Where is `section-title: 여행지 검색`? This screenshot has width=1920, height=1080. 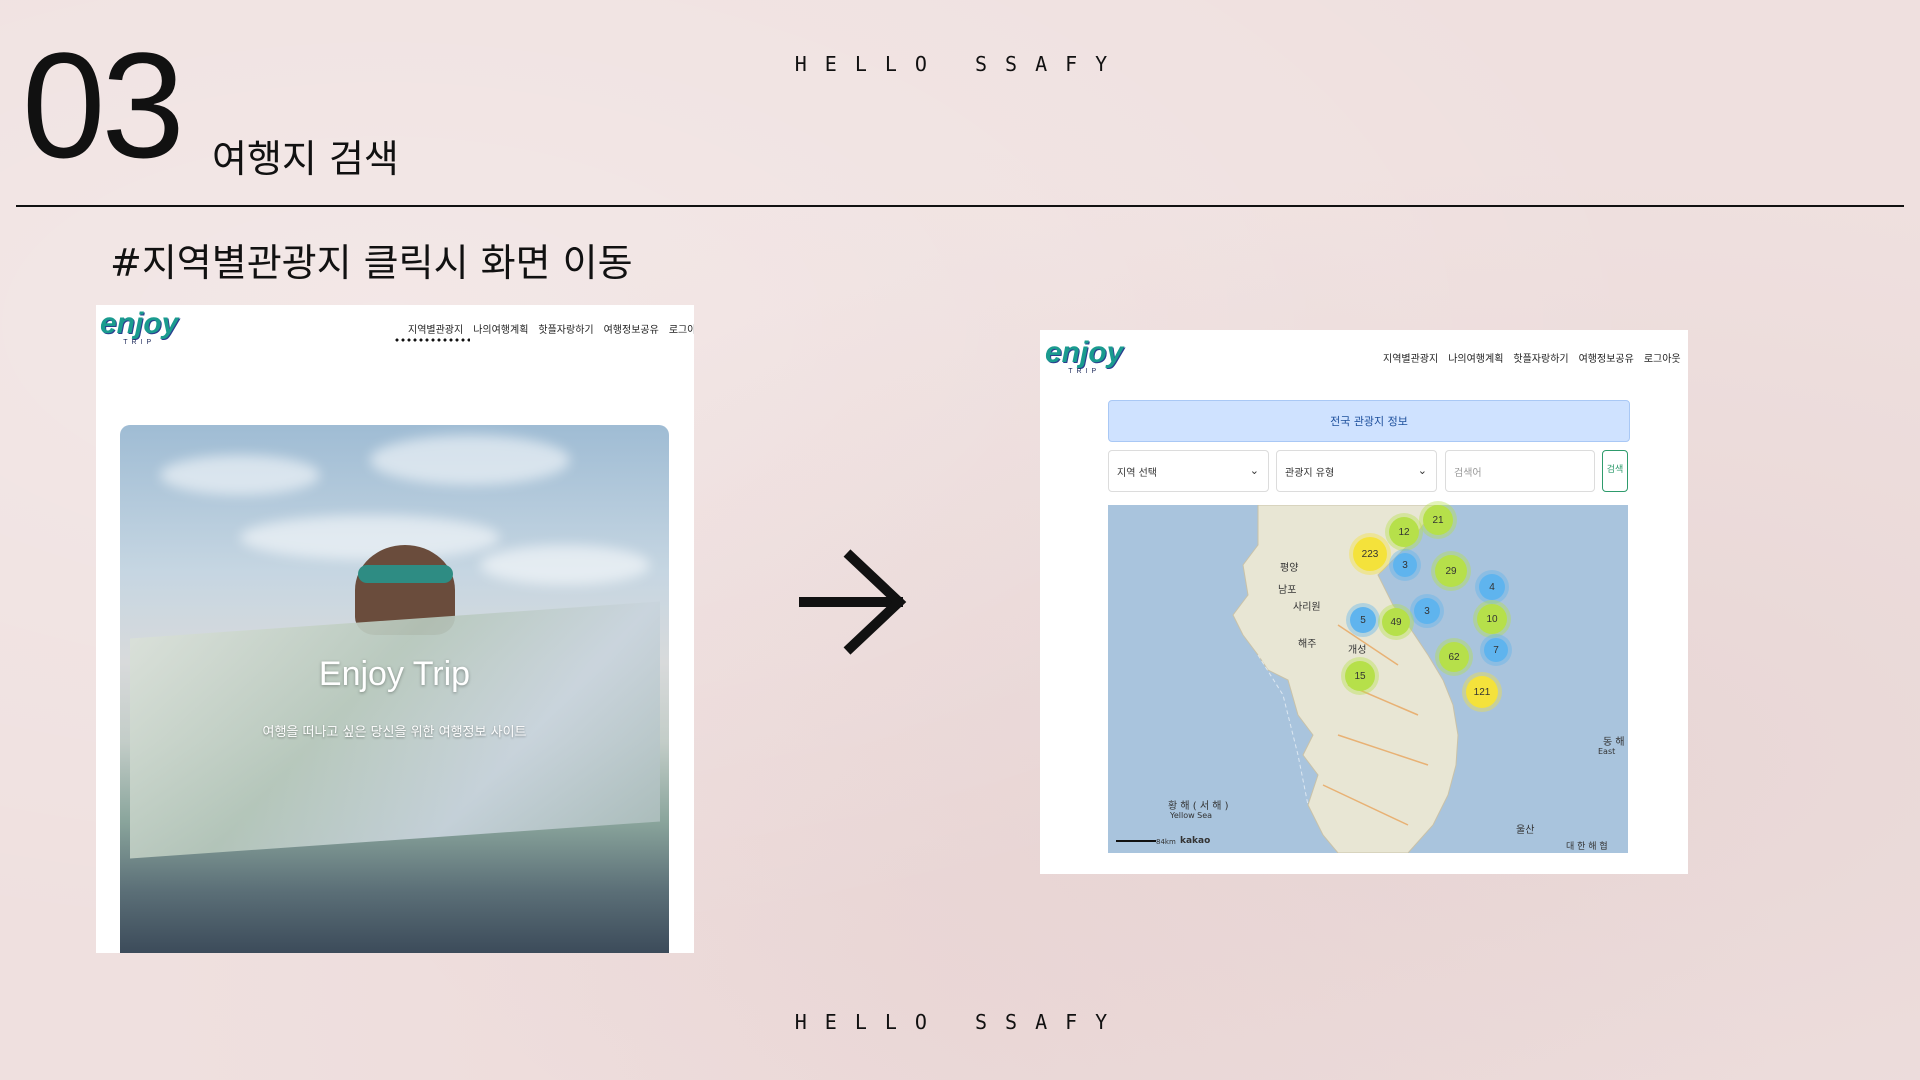 section-title: 여행지 검색 is located at coordinates (305, 159).